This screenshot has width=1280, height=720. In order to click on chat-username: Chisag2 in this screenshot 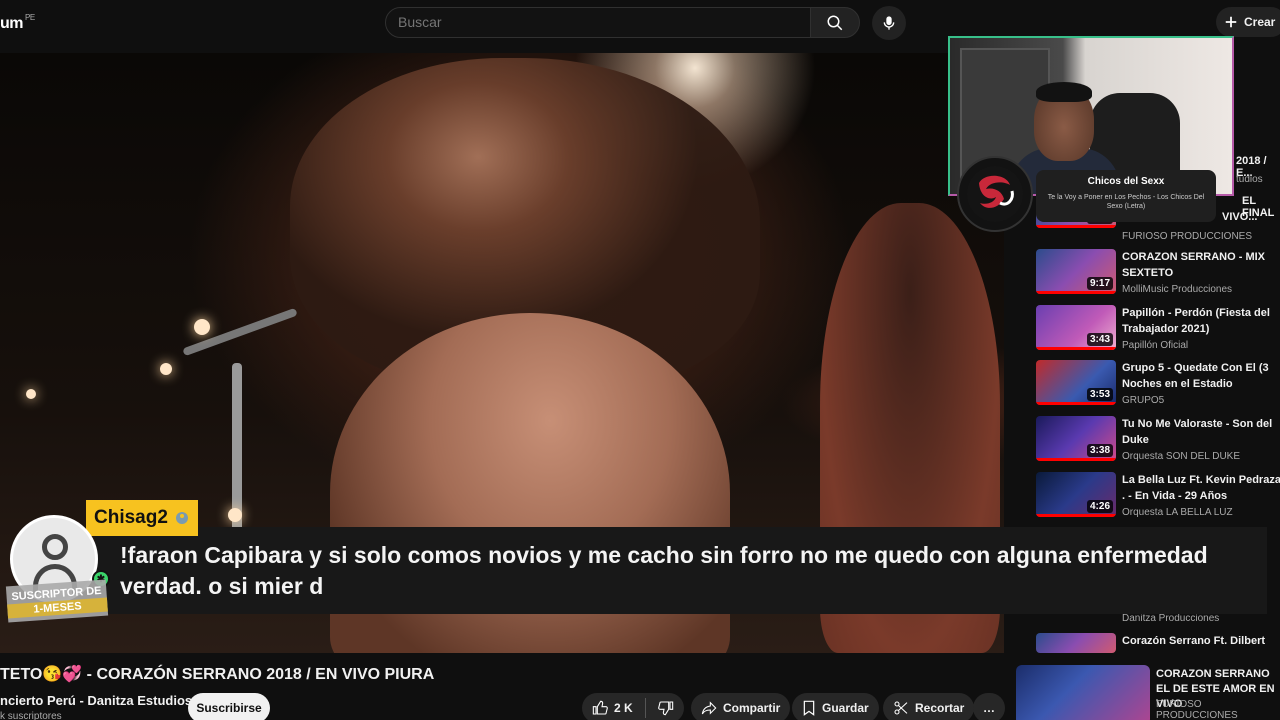, I will do `click(131, 517)`.